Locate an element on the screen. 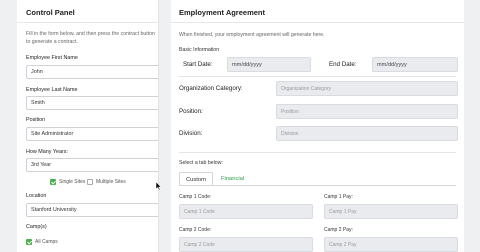 This screenshot has width=480, height=252. select-tab-text: Select a tab below: is located at coordinates (201, 163).